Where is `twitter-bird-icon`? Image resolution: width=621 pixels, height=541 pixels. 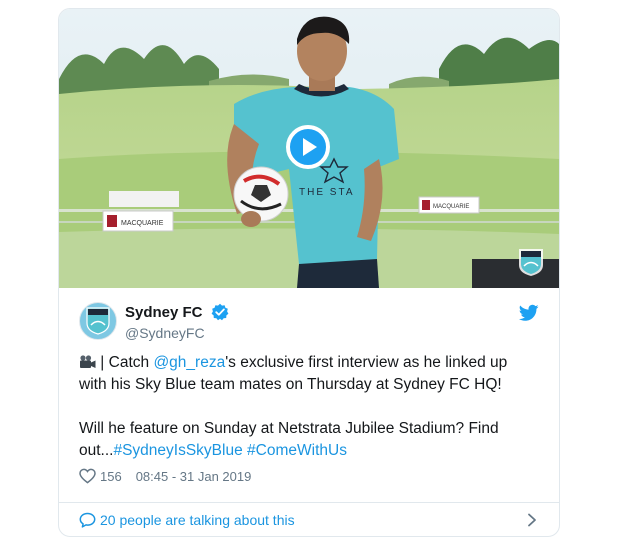
twitter-bird-icon is located at coordinates (529, 313).